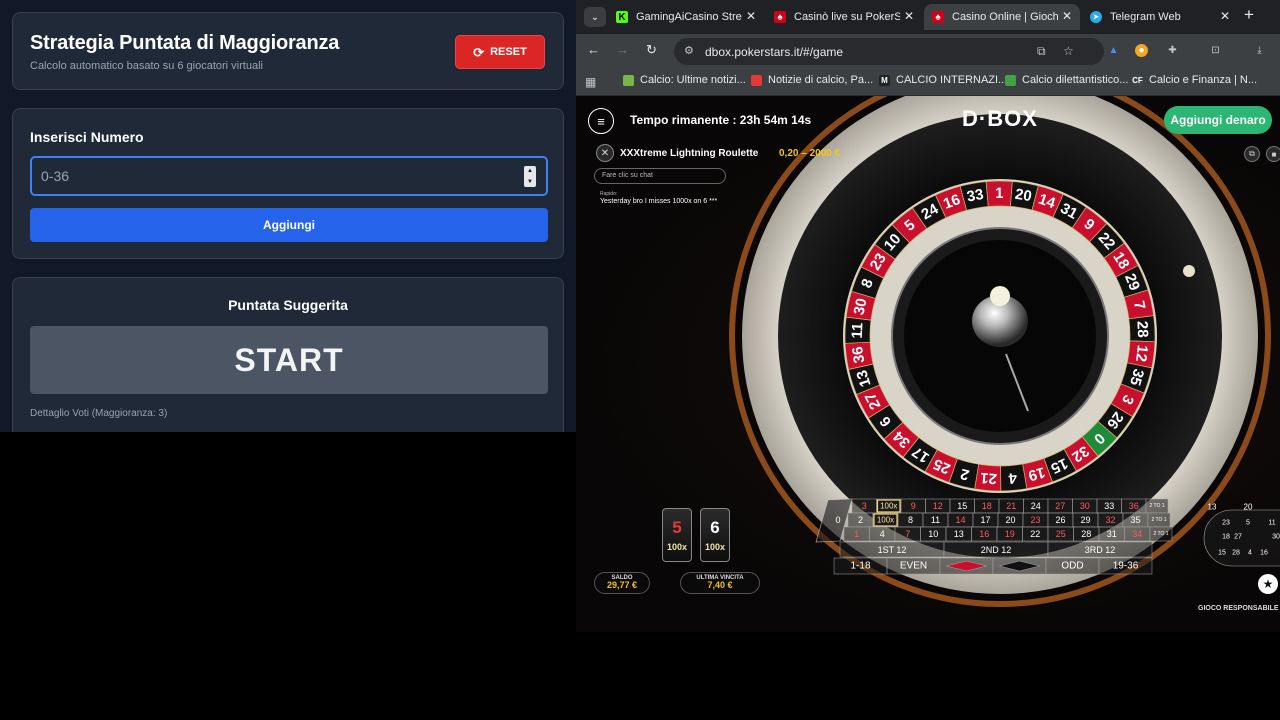 This screenshot has height=720, width=1280. I want to click on bet-cell-number: 25, so click(1061, 534).